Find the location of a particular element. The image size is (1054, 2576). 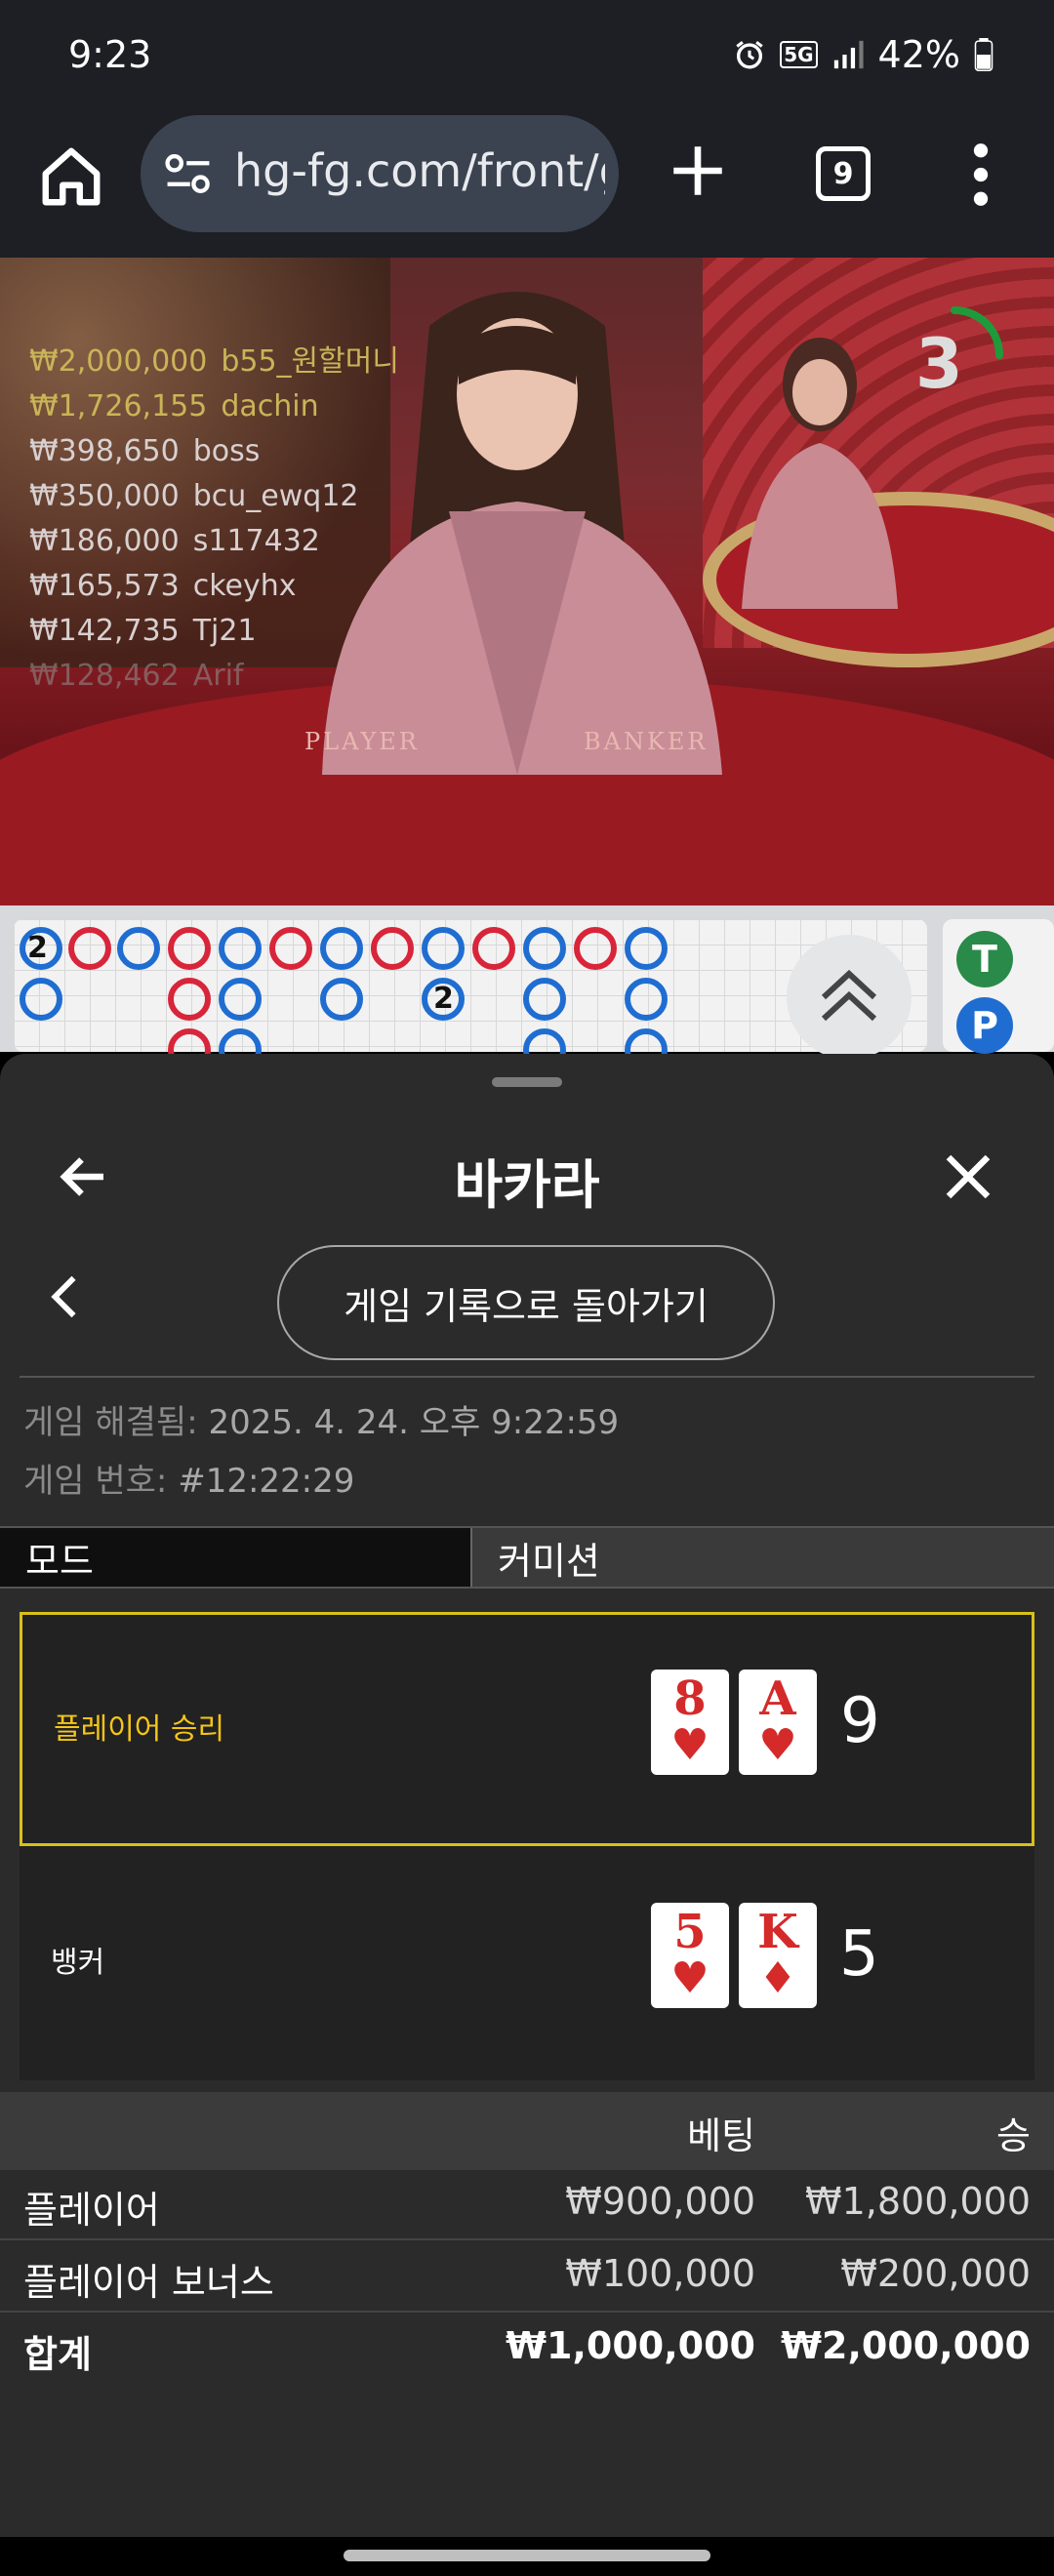

banker-hand-total: 5 is located at coordinates (859, 1954).